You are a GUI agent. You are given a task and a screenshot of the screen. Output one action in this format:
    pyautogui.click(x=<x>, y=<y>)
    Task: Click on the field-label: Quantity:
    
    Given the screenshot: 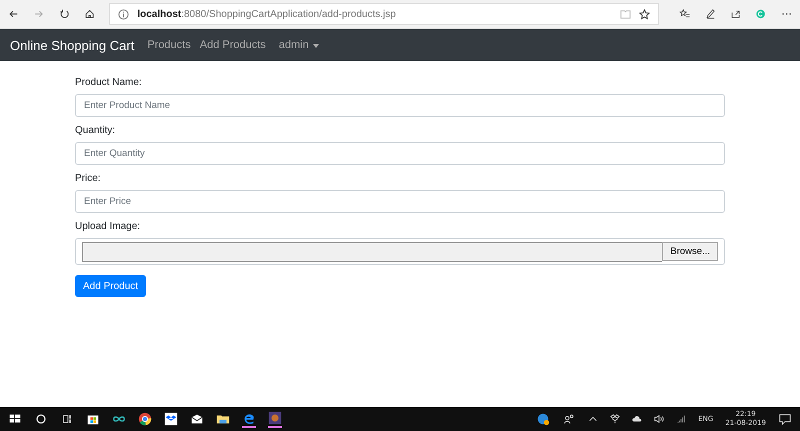 What is the action you would take?
    pyautogui.click(x=95, y=130)
    